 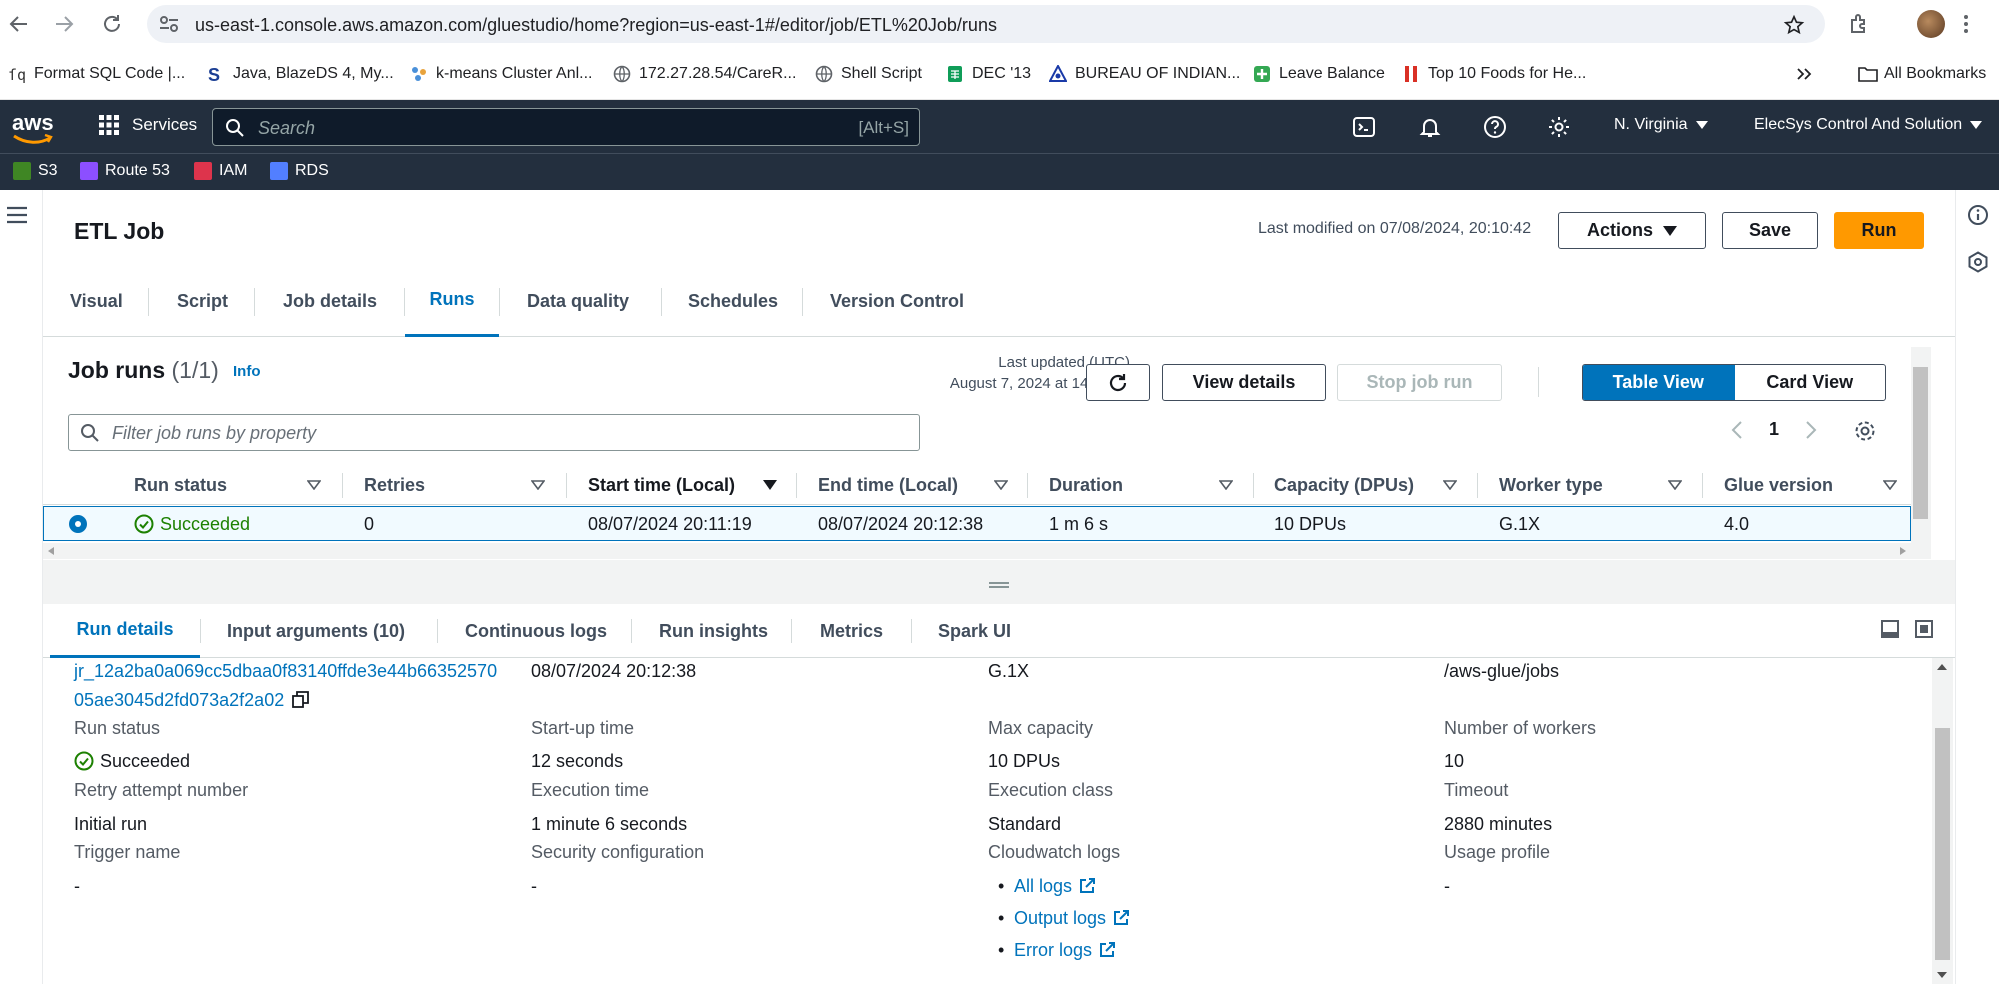 What do you see at coordinates (125, 171) in the screenshot?
I see `favorite-route53: Route 53` at bounding box center [125, 171].